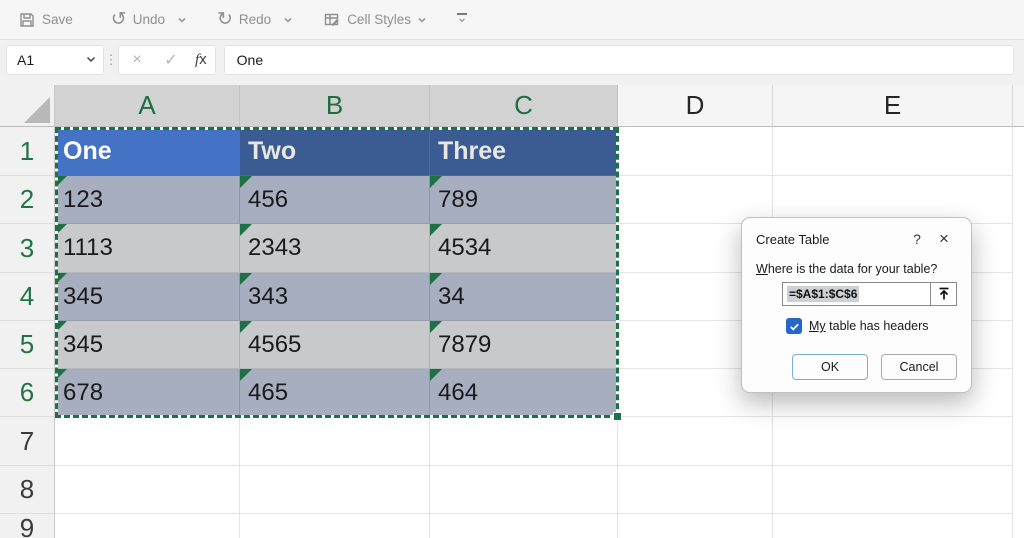 The height and width of the screenshot is (538, 1024). Describe the element at coordinates (893, 151) in the screenshot. I see `cell-e1` at that location.